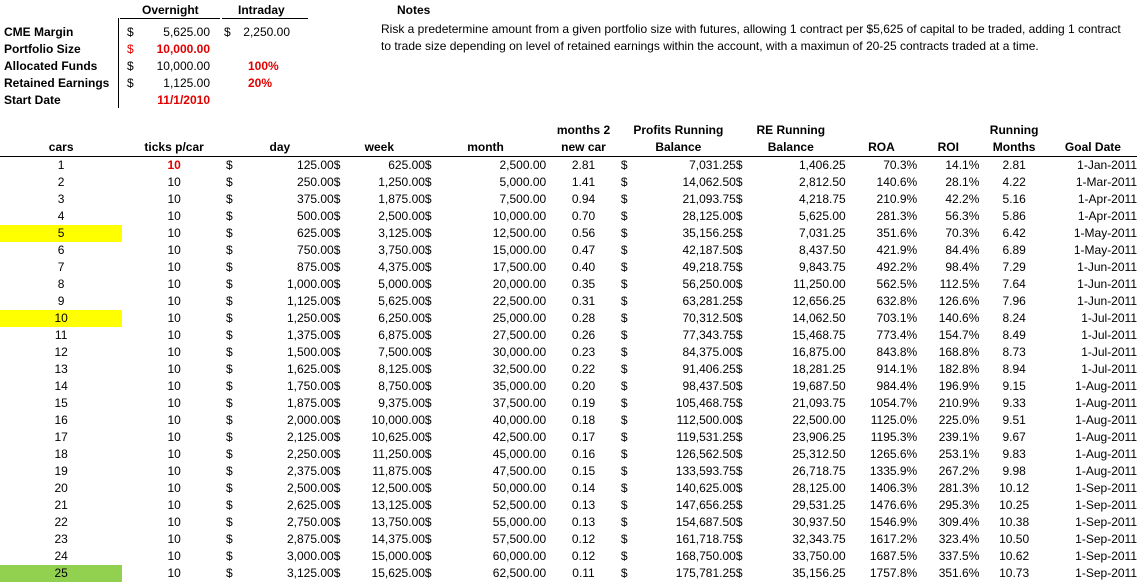 Image resolution: width=1137 pixels, height=585 pixels. What do you see at coordinates (61, 488) in the screenshot?
I see `cell-cars: 20` at bounding box center [61, 488].